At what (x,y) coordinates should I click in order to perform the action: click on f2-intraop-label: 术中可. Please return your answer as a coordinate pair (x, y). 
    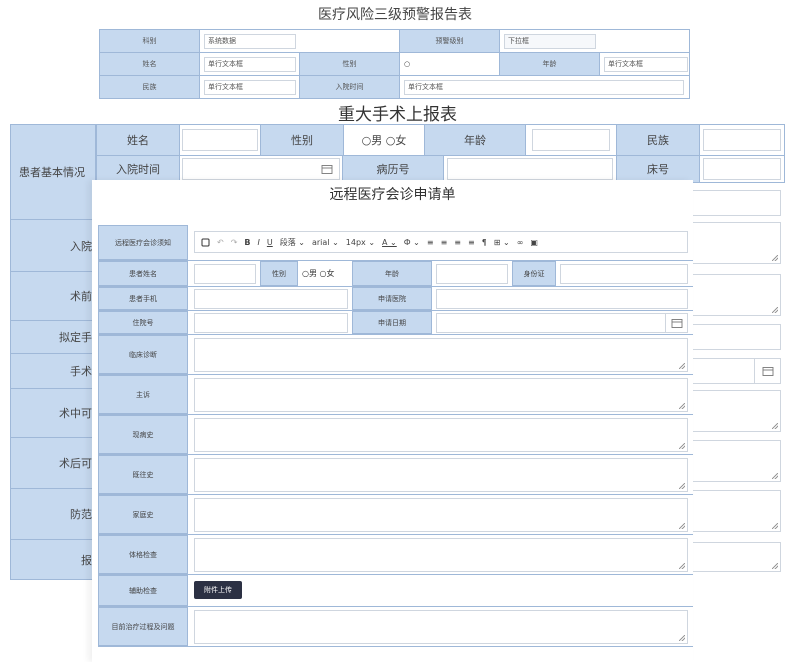
    Looking at the image, I should click on (53, 413).